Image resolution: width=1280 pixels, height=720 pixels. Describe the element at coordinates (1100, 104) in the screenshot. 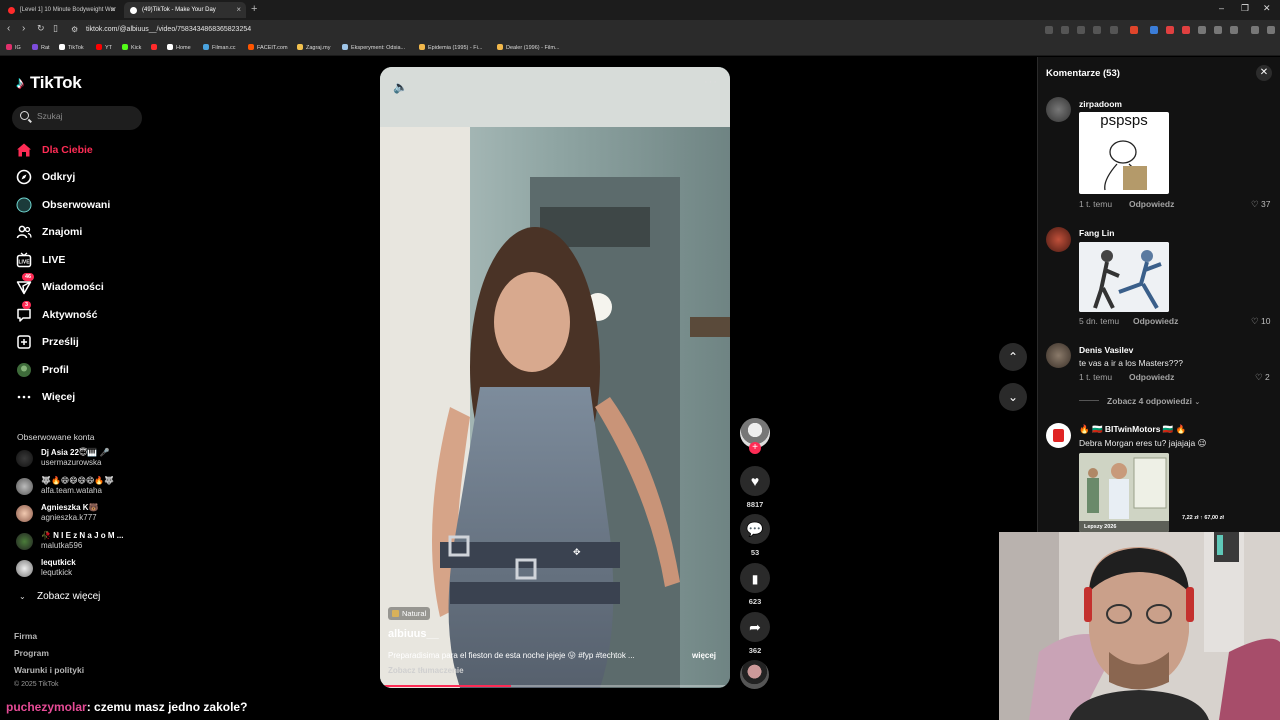

I see `comment-username: zirpadoom` at that location.